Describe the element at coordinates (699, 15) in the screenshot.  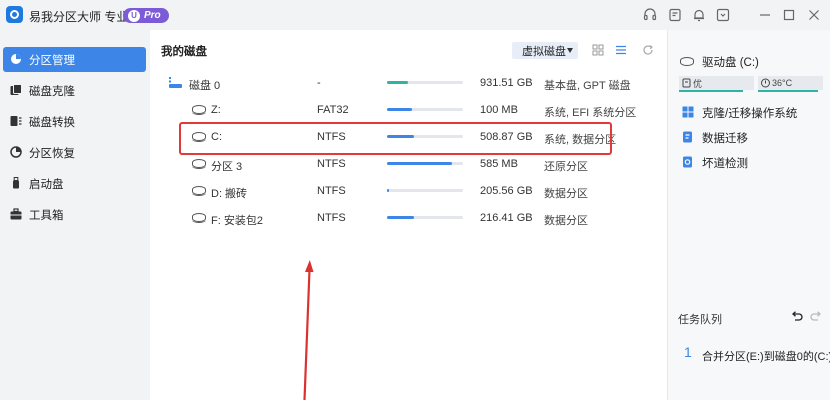
I see `bell-icon` at that location.